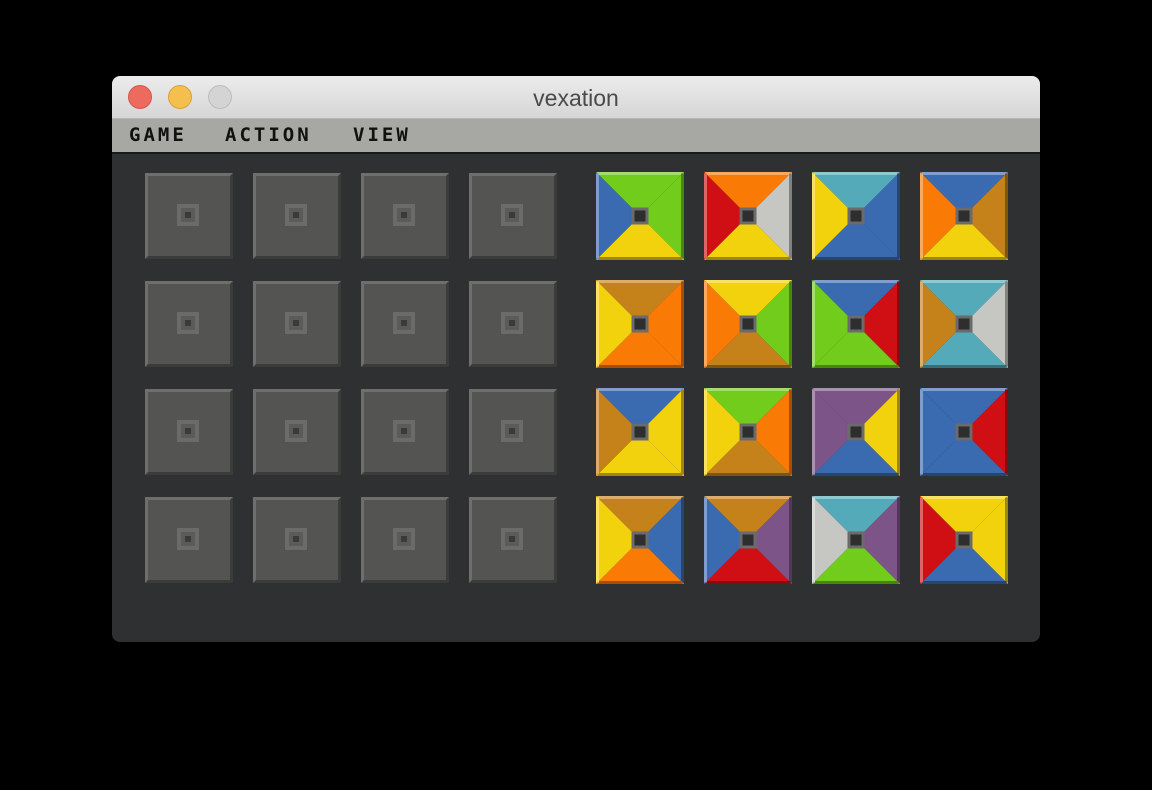 This screenshot has width=1152, height=790. I want to click on menu-action: ACTION, so click(268, 135).